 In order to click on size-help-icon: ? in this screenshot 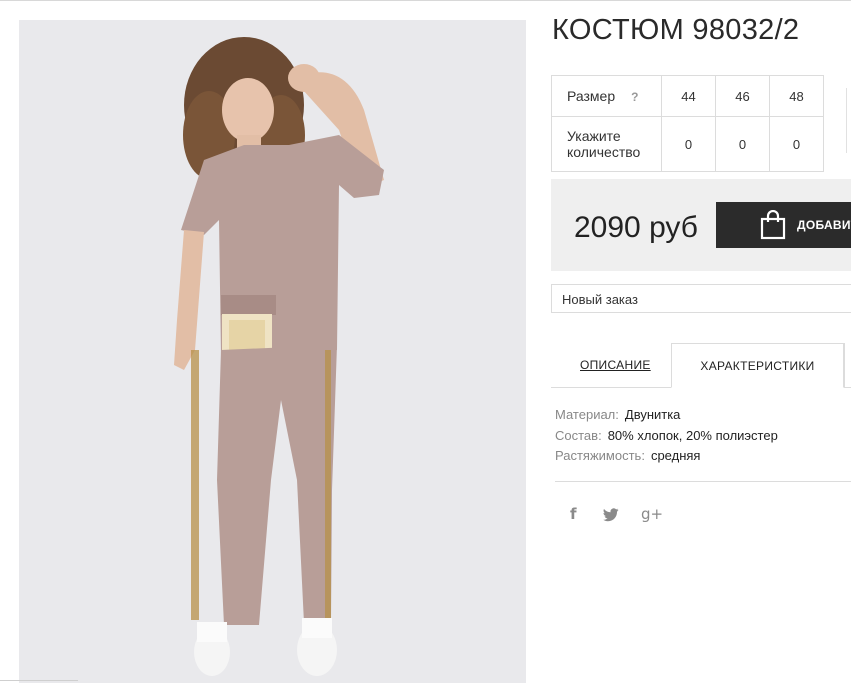, I will do `click(634, 97)`.